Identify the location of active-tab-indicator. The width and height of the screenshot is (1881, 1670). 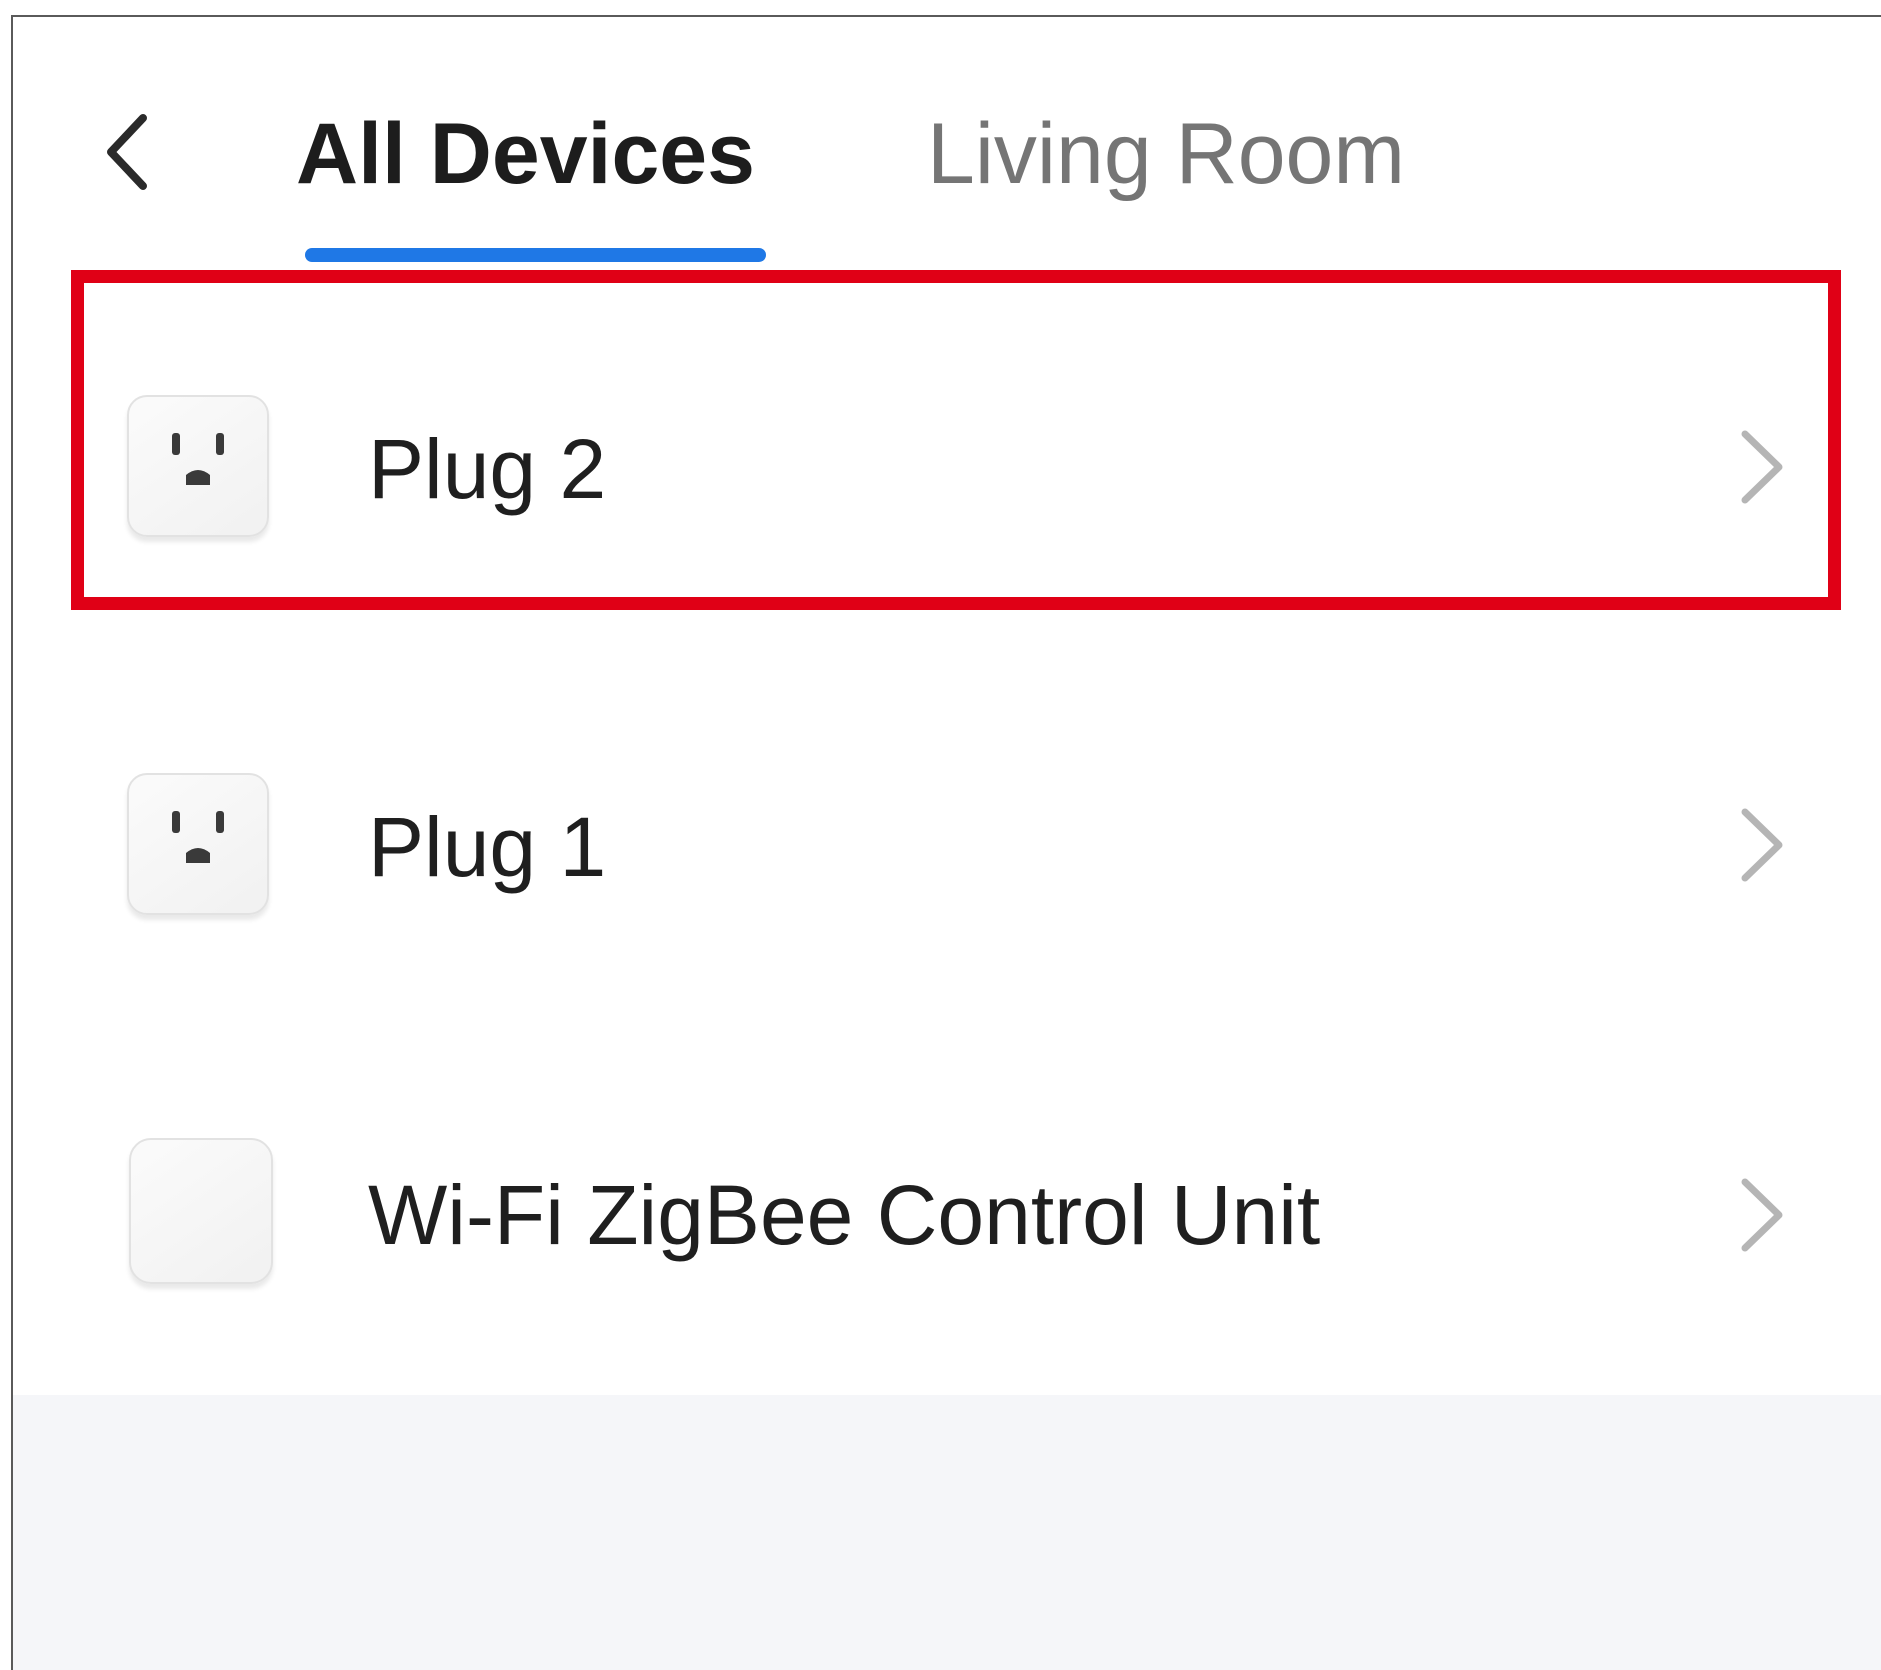
(535, 255).